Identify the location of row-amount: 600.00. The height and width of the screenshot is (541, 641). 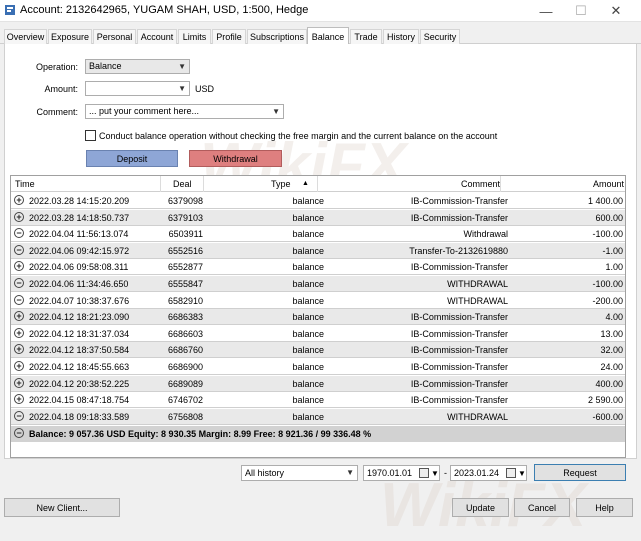
(609, 217).